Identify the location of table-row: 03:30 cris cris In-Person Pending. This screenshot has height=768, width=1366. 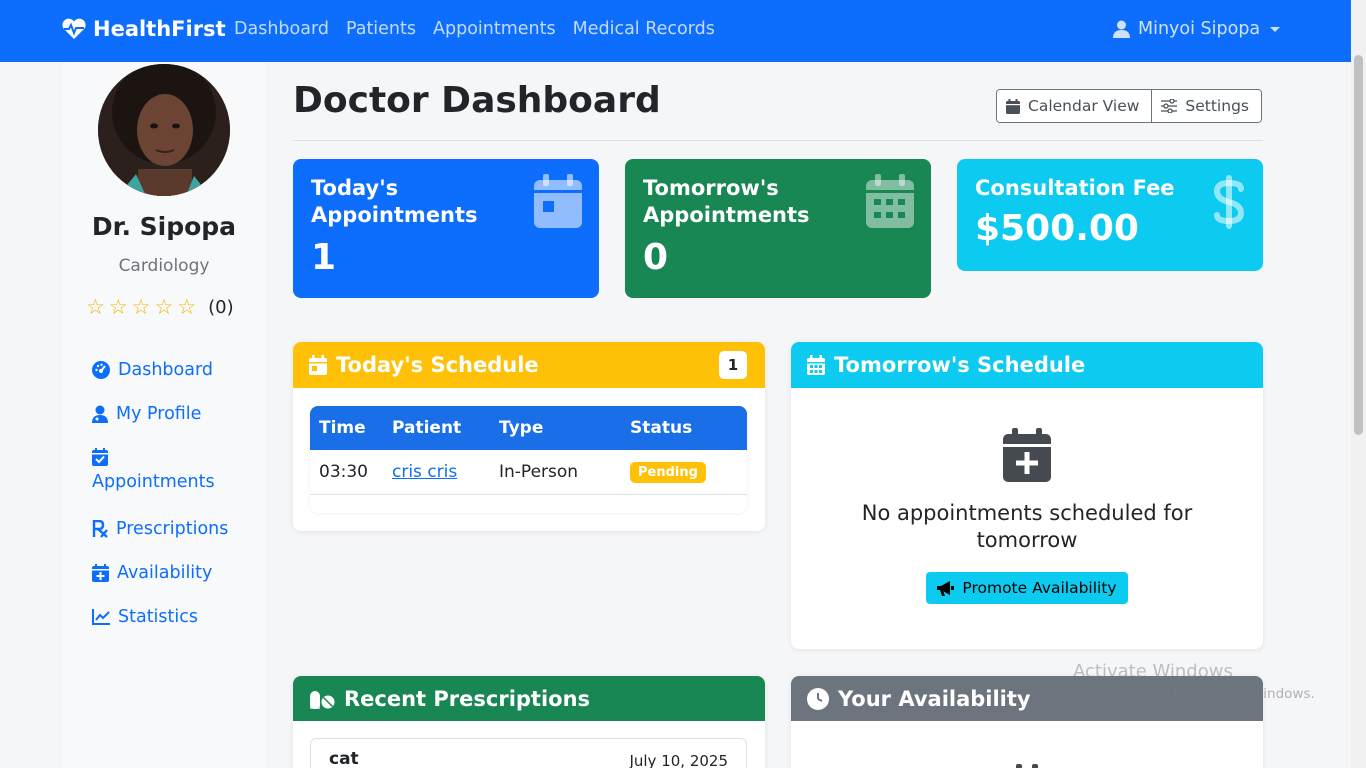
(528, 472).